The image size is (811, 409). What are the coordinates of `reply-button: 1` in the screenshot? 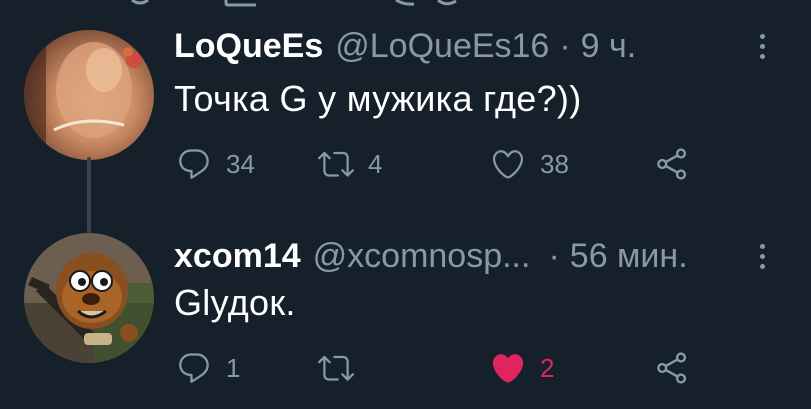 It's located at (208, 368).